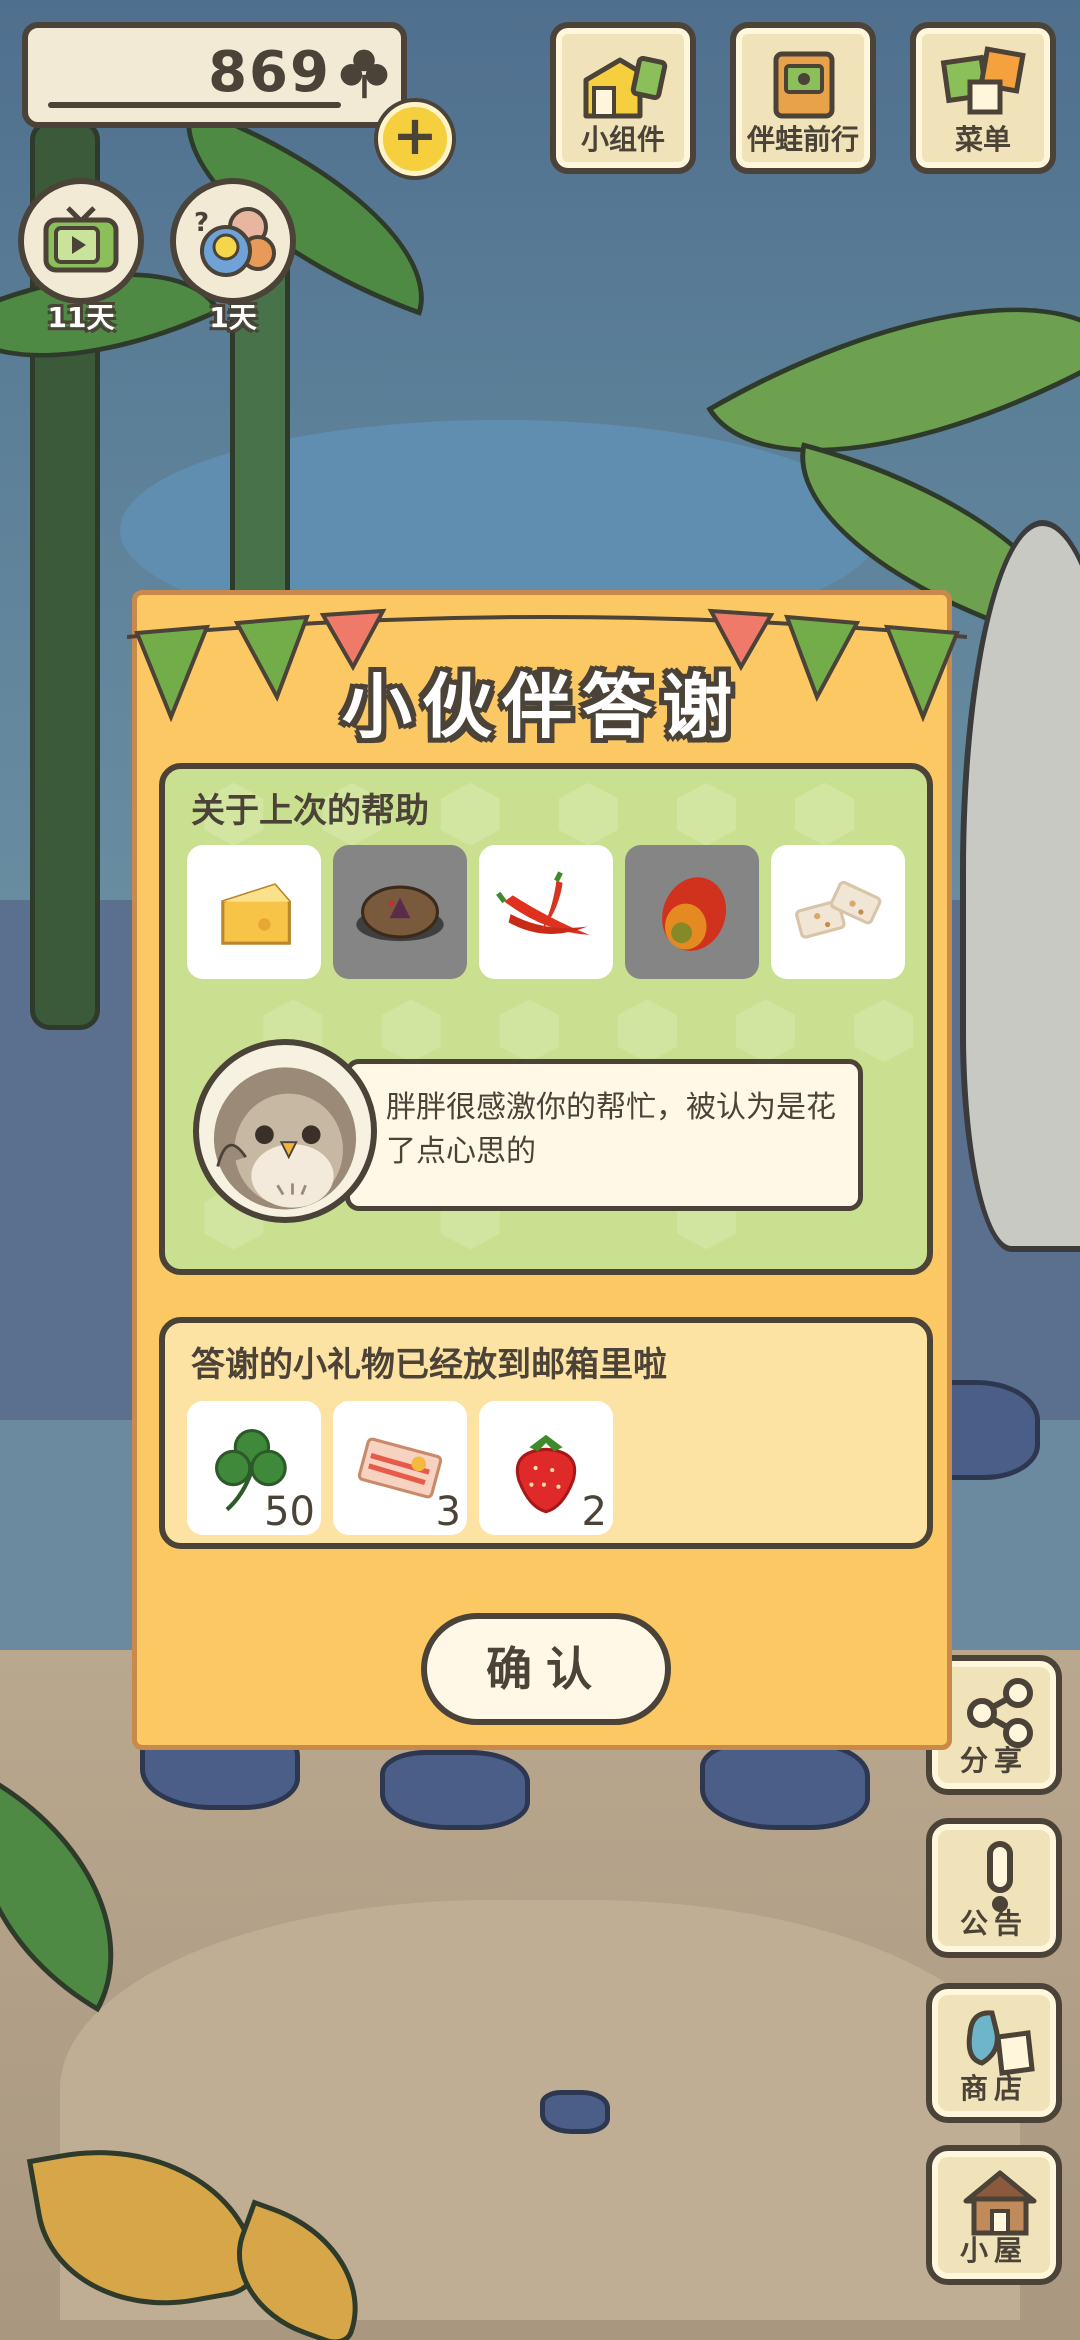  I want to click on friend-avatar, so click(285, 1131).